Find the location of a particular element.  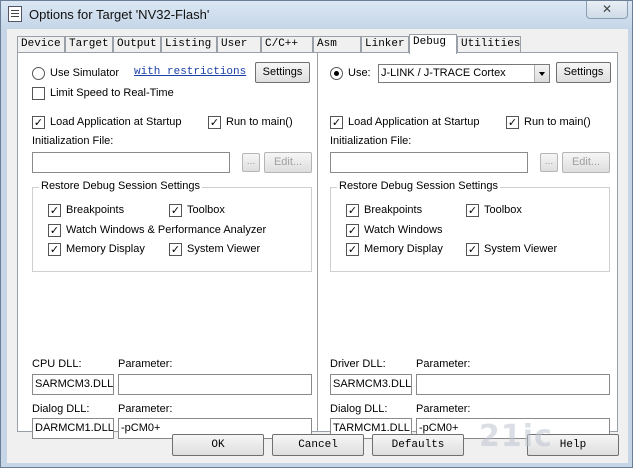

tab-utilities: Utilities is located at coordinates (489, 44).